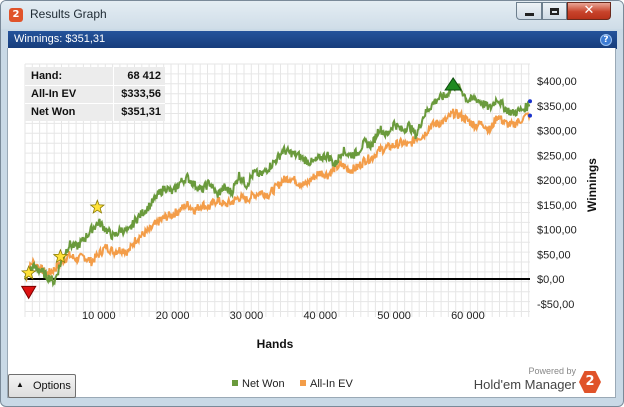 This screenshot has height=407, width=624. I want to click on options-button: ▲ Options, so click(42, 386).